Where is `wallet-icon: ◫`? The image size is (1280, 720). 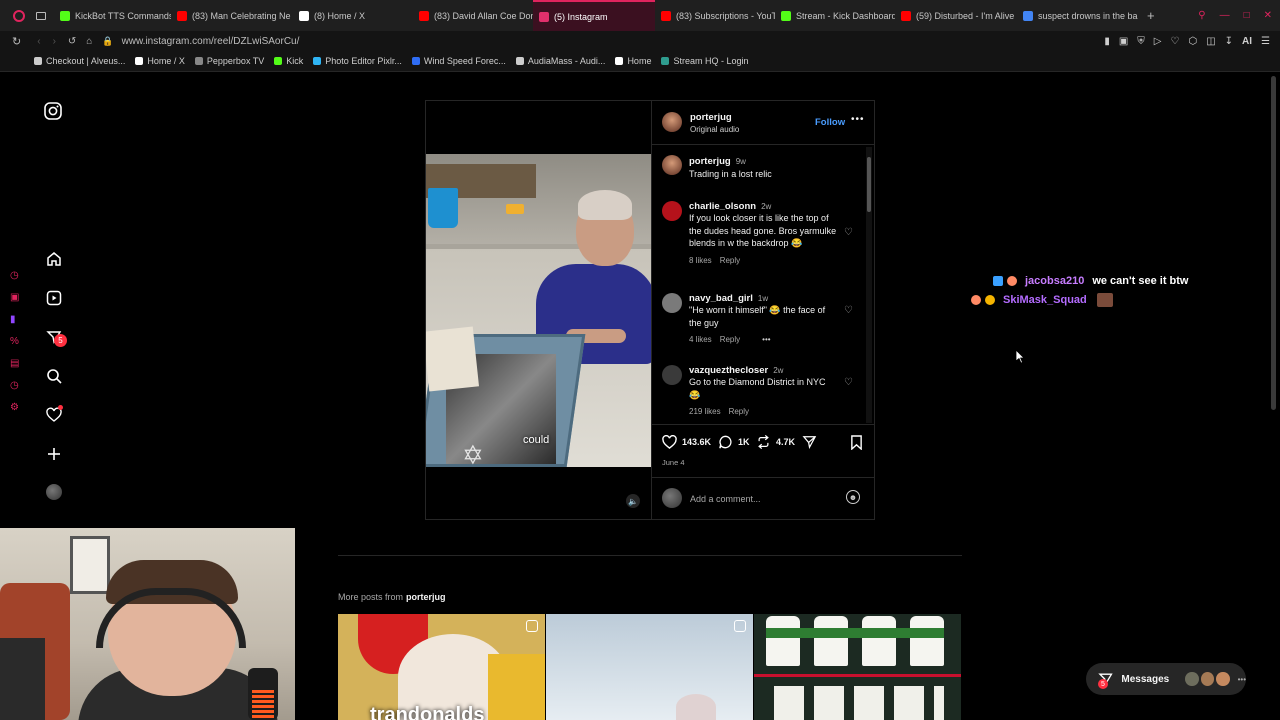 wallet-icon: ◫ is located at coordinates (1210, 41).